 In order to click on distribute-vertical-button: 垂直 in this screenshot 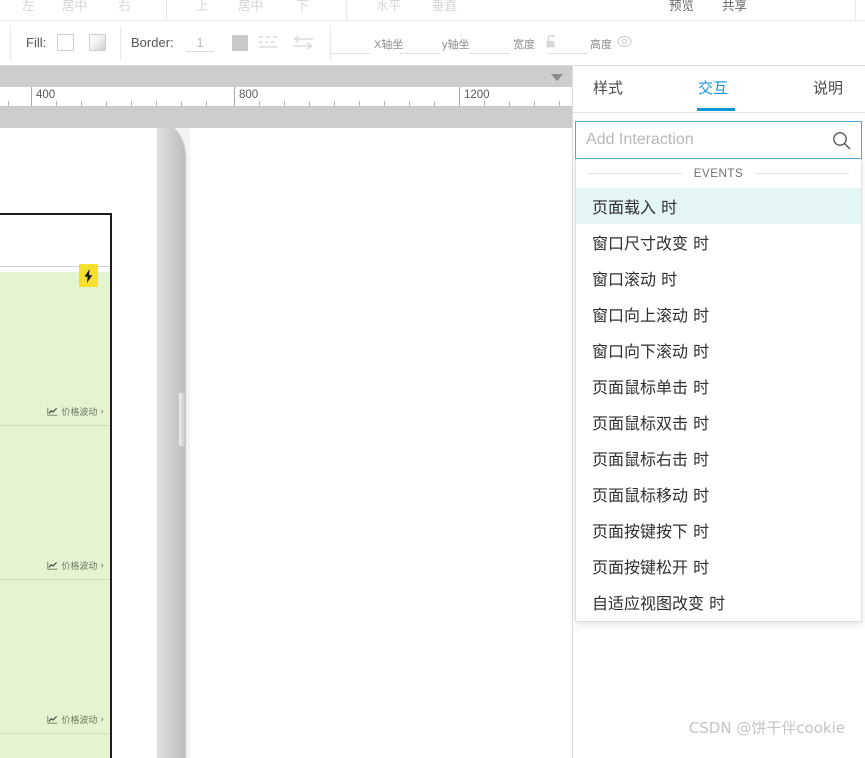, I will do `click(444, 8)`.